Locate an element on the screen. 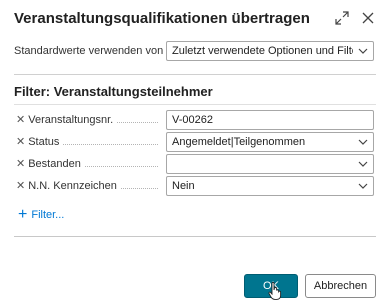 The height and width of the screenshot is (308, 390). filter-value: V-00262 is located at coordinates (192, 120).